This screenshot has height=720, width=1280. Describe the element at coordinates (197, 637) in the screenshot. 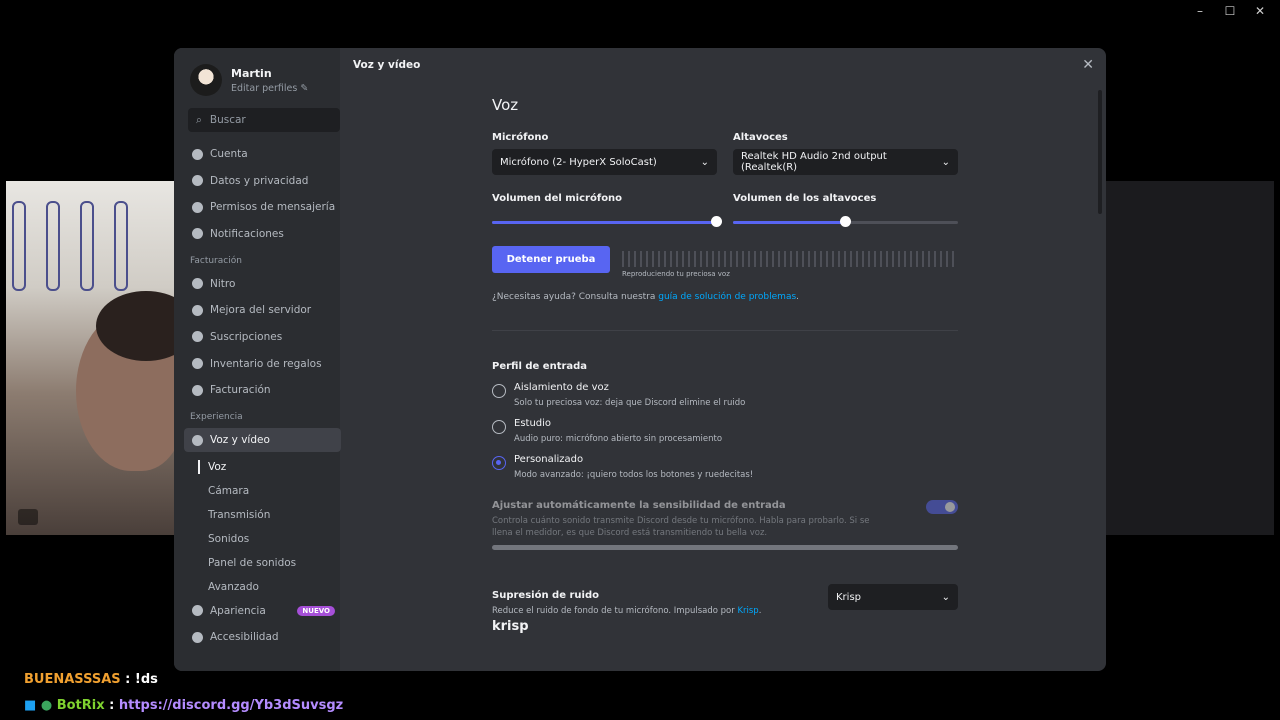

I see `accessibility-icon` at that location.